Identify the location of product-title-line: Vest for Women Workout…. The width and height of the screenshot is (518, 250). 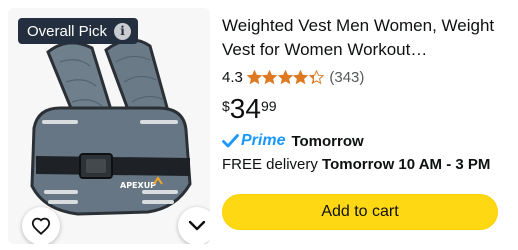
(366, 50).